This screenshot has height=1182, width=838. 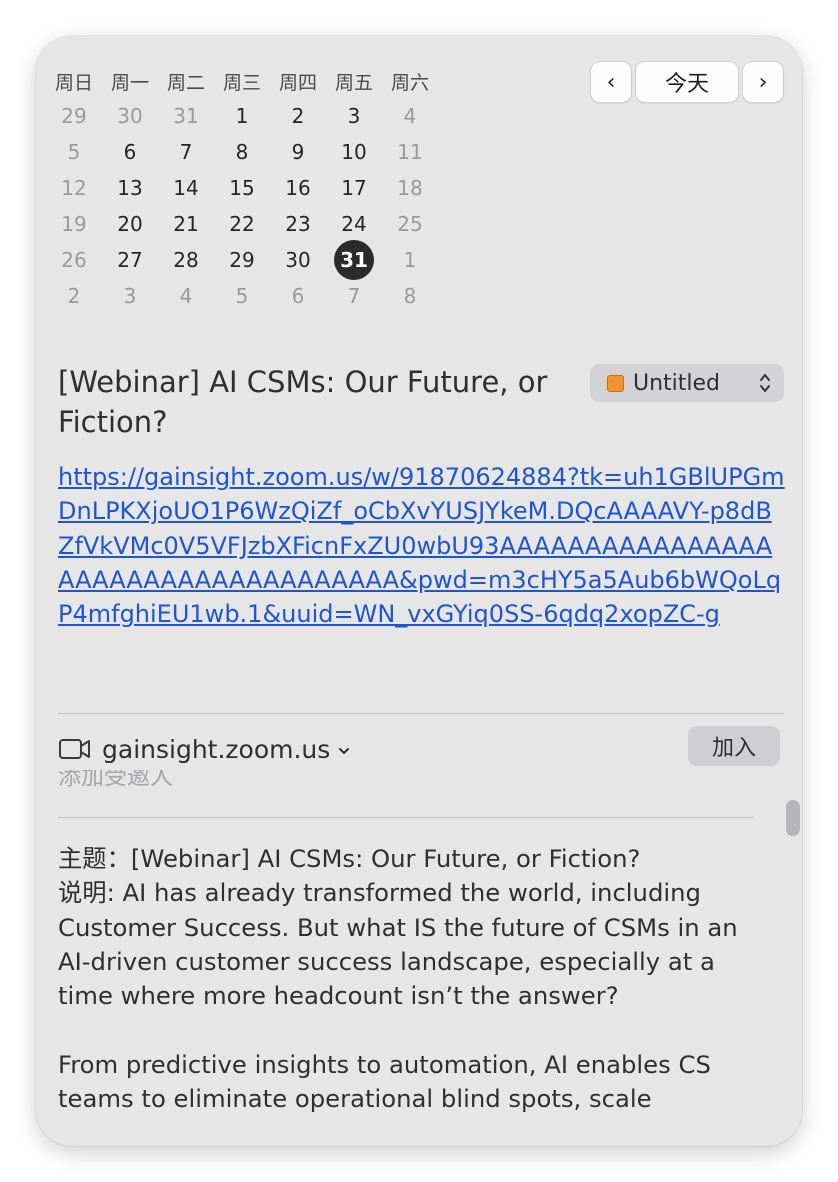 I want to click on weekday-label: 周二, so click(x=185, y=82).